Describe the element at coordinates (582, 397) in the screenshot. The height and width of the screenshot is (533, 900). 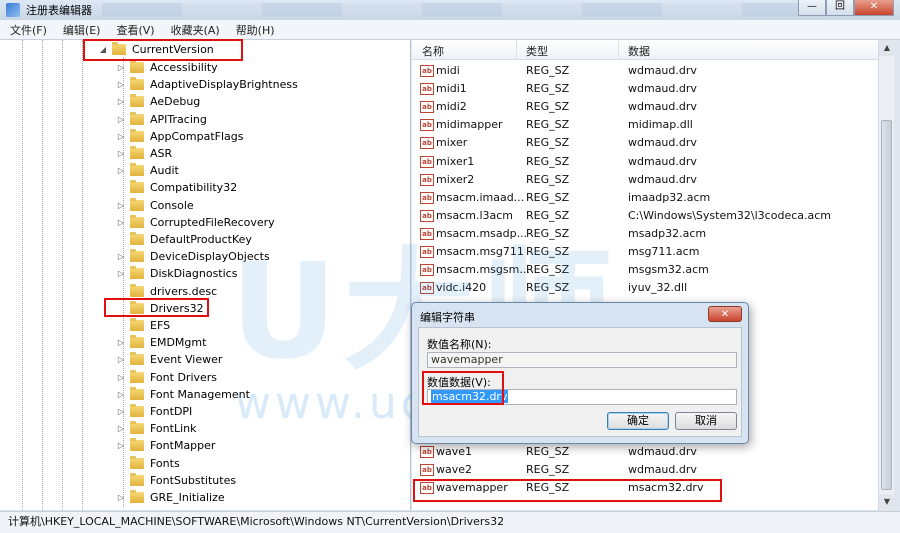
I see `value-data-field: msacm32.drv` at that location.